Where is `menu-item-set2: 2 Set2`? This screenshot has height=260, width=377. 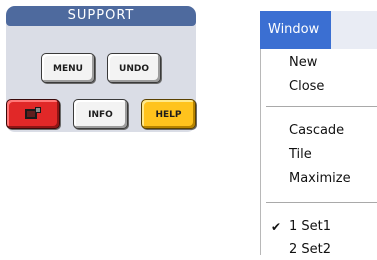 menu-item-set2: 2 Set2 is located at coordinates (310, 250).